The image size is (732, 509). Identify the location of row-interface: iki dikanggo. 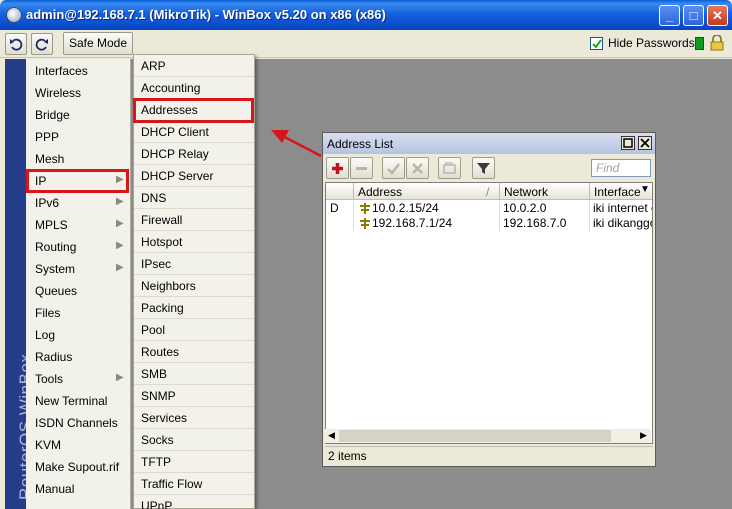
(622, 223).